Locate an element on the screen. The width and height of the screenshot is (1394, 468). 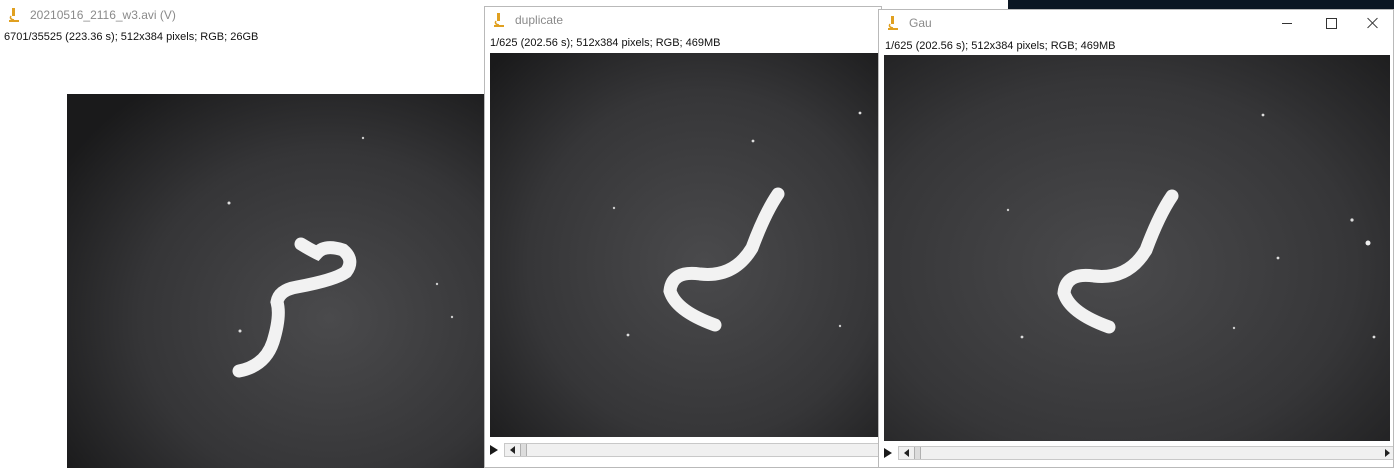
minimize-icon is located at coordinates (1287, 23).